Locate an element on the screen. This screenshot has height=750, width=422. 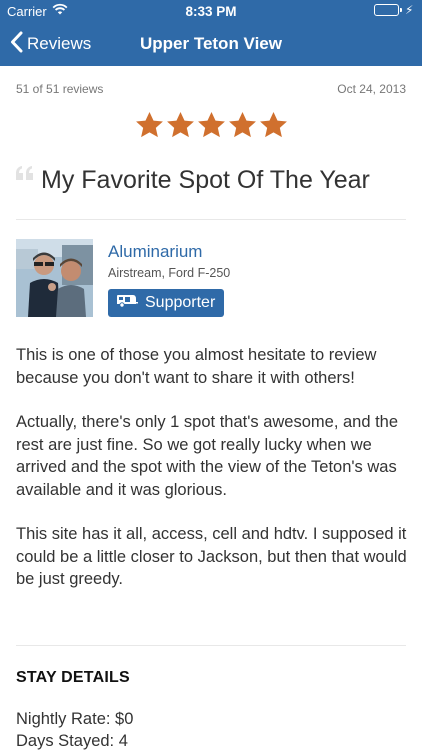
review-title: My Favorite Spot Of The Year is located at coordinates (205, 180).